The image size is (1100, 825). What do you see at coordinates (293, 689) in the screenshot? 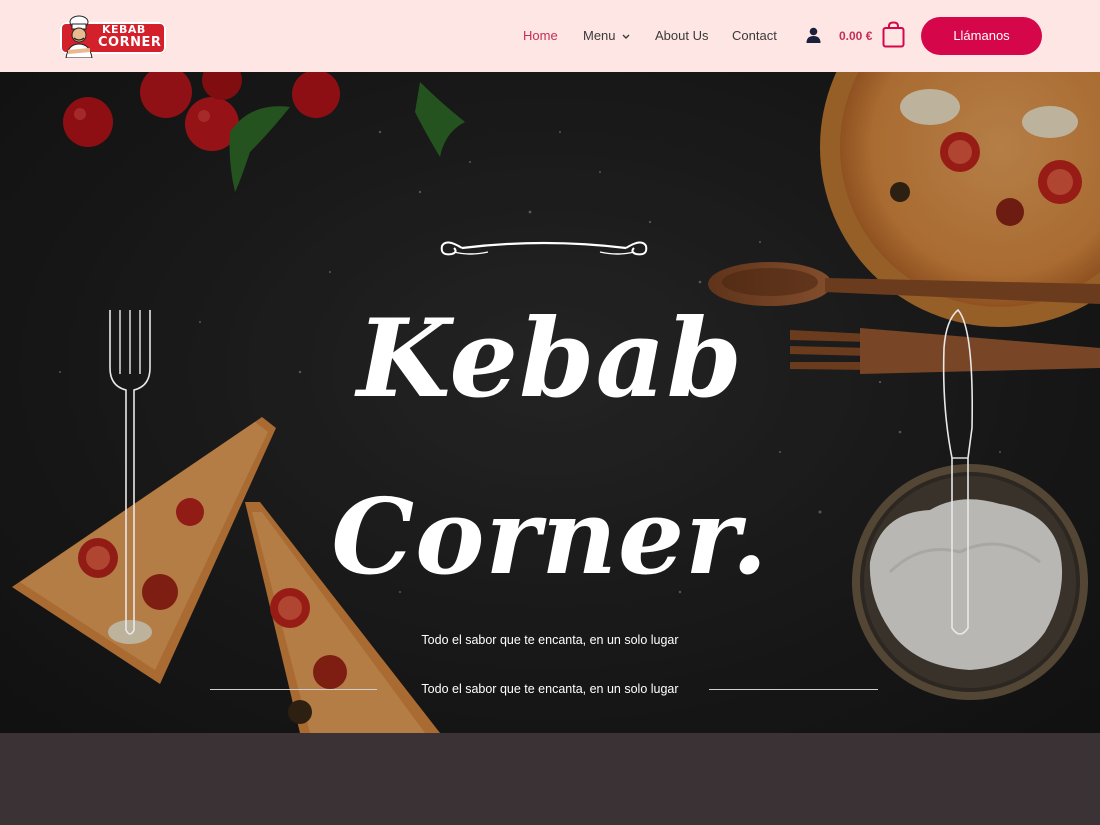
I see `divider-line-left` at bounding box center [293, 689].